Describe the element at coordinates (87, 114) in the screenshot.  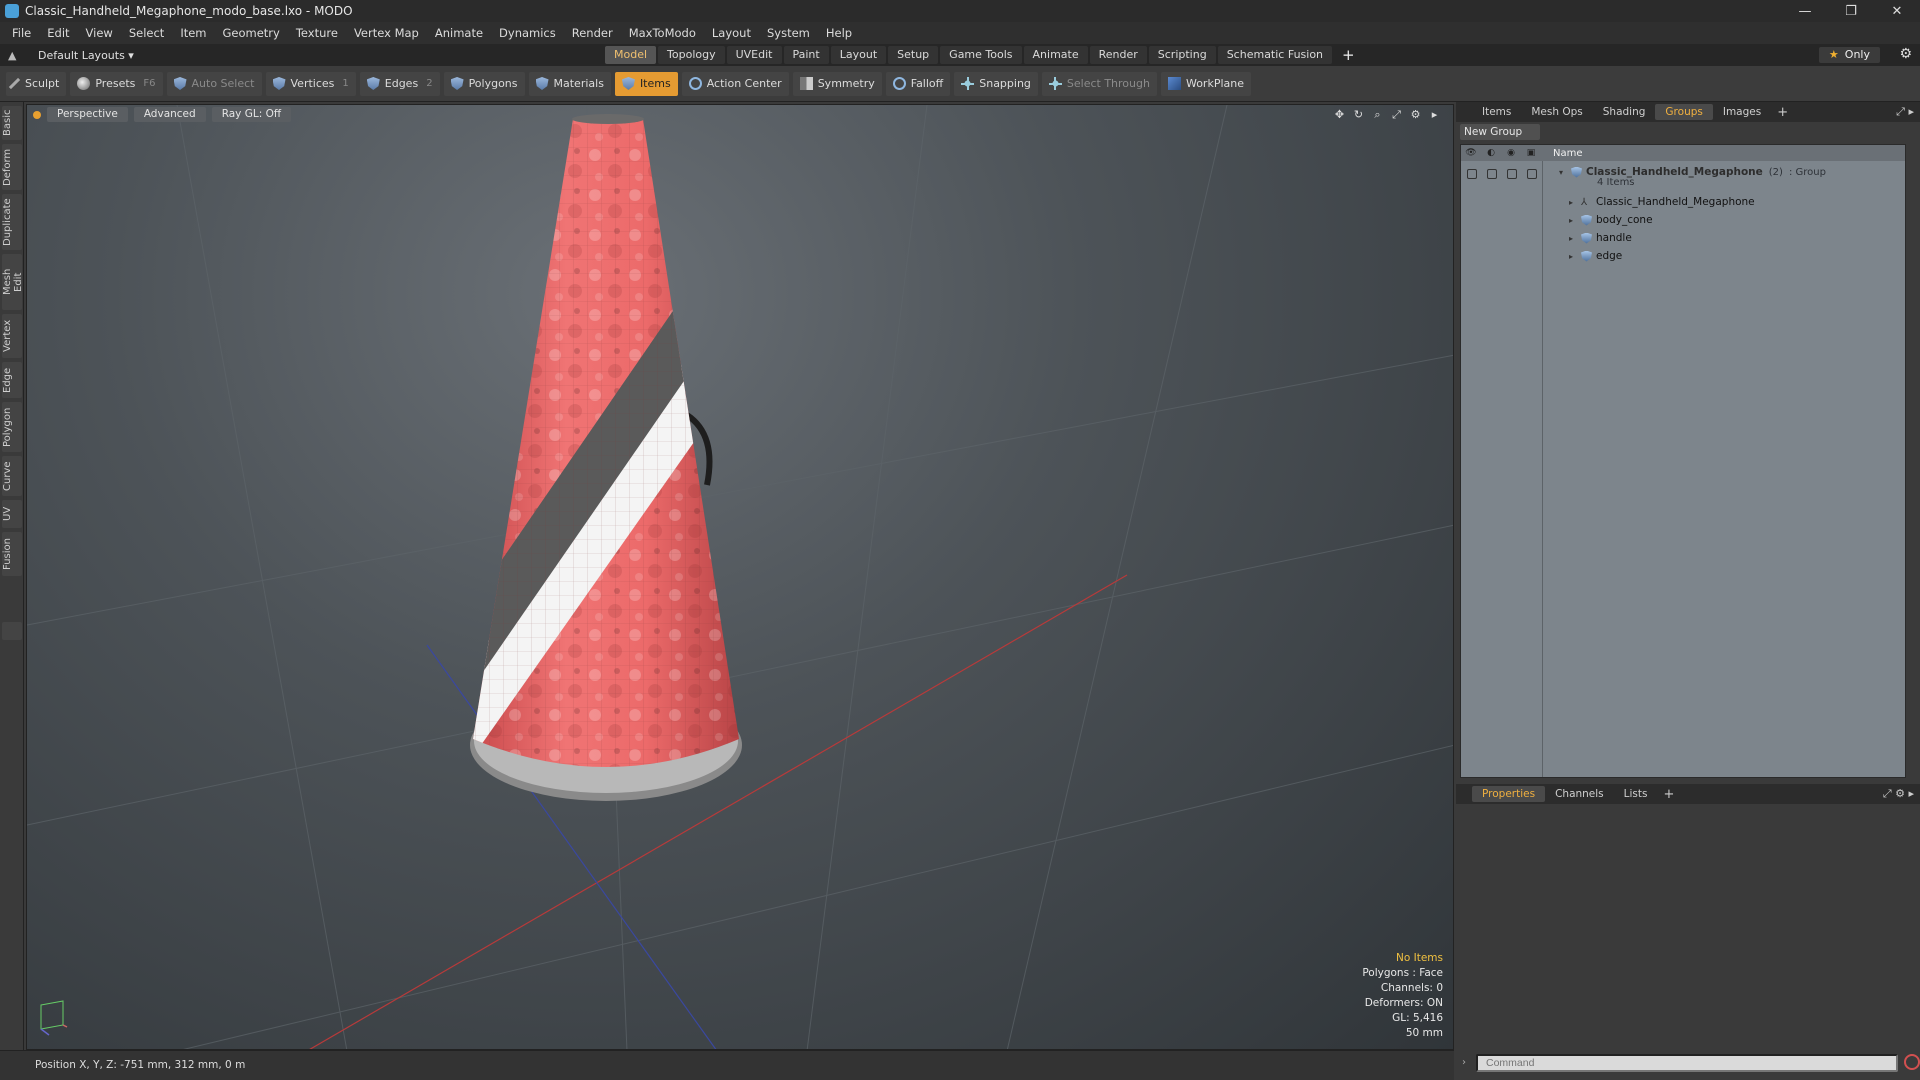
I see `view-type-button: Perspective` at that location.